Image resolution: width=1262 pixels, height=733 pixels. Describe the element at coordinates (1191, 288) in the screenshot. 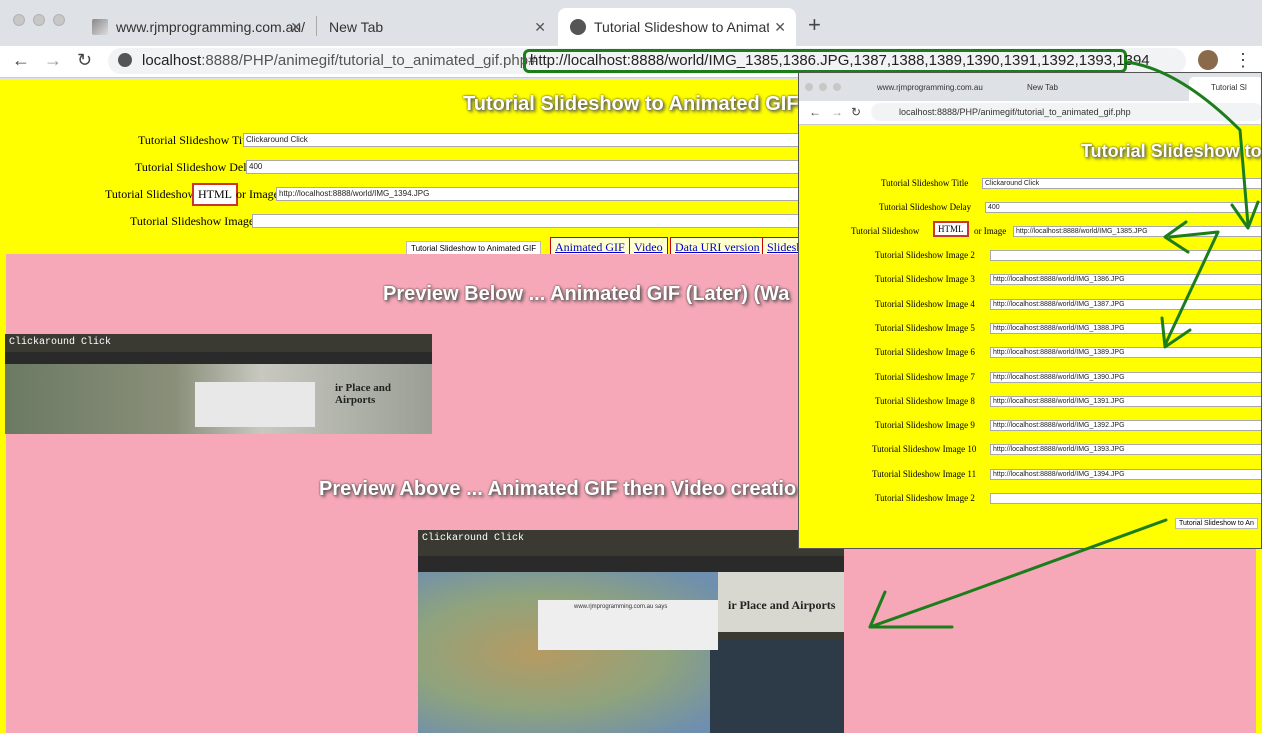

I see `arrow-inner-zigzag` at that location.